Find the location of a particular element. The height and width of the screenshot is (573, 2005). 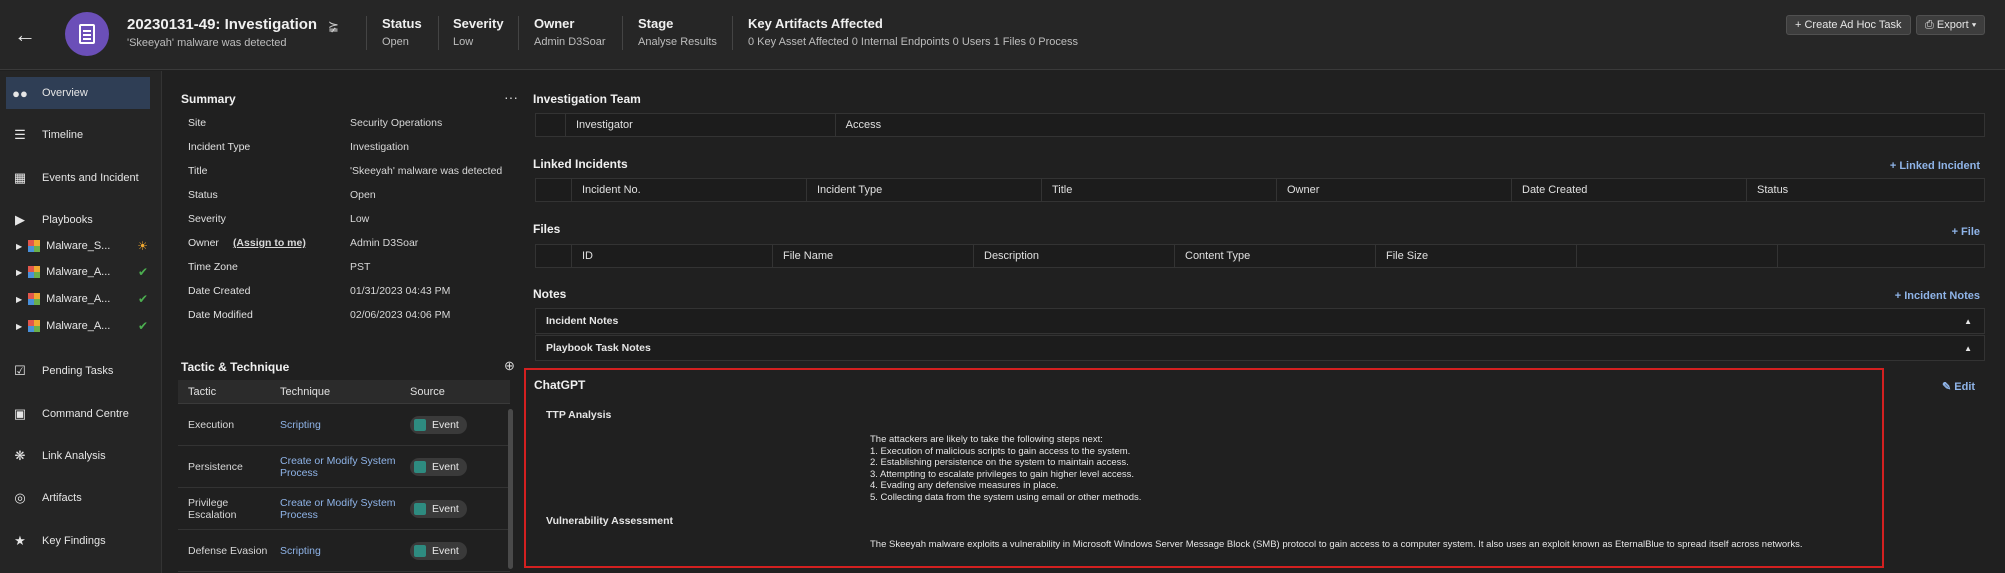

summary-key: Incident Type is located at coordinates (219, 147).